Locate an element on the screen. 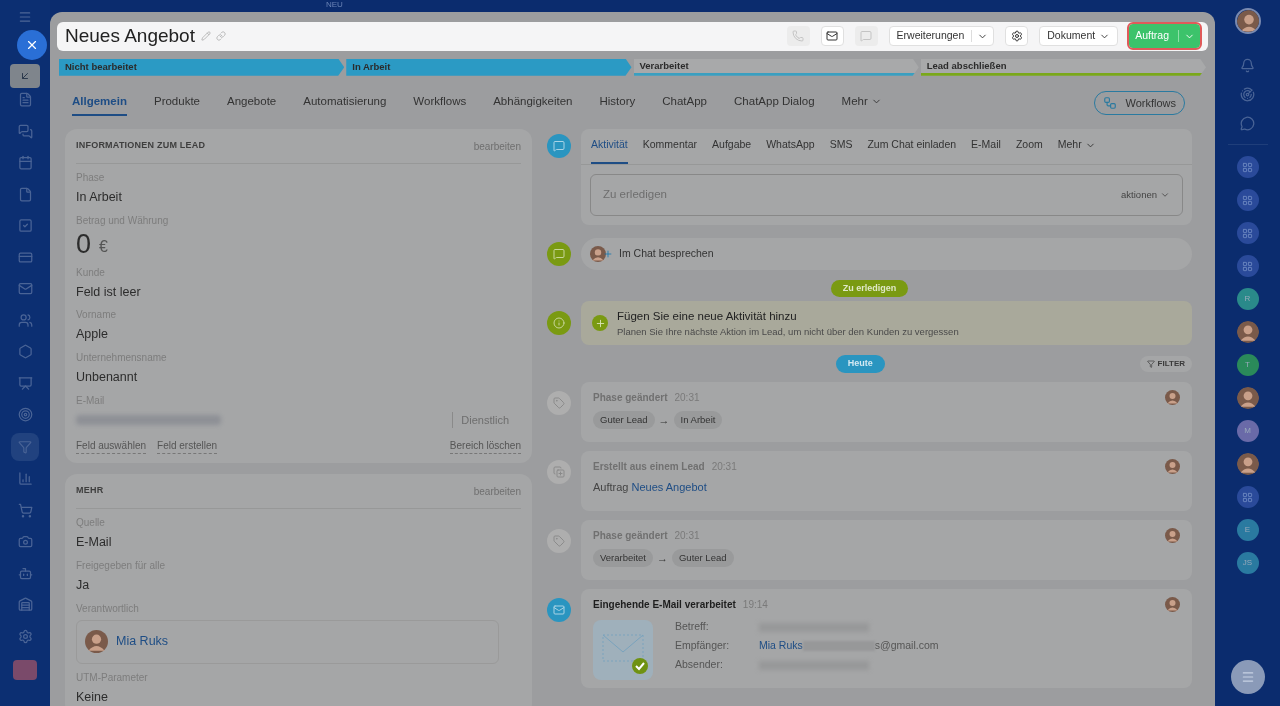 This screenshot has width=1280, height=706. activity-tab: Kommentar is located at coordinates (670, 146).